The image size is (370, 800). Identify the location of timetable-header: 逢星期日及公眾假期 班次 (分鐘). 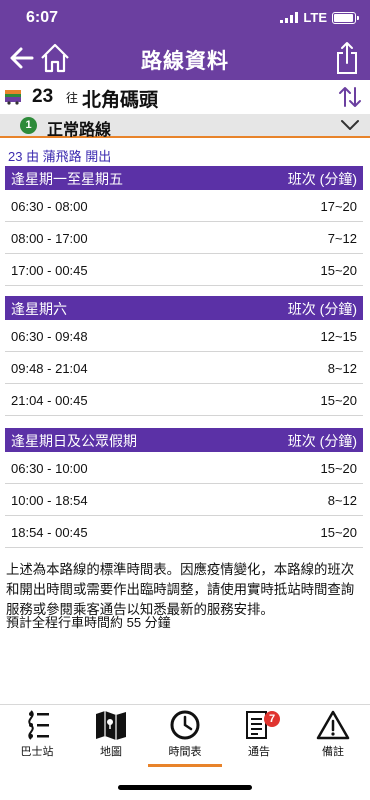
(184, 440).